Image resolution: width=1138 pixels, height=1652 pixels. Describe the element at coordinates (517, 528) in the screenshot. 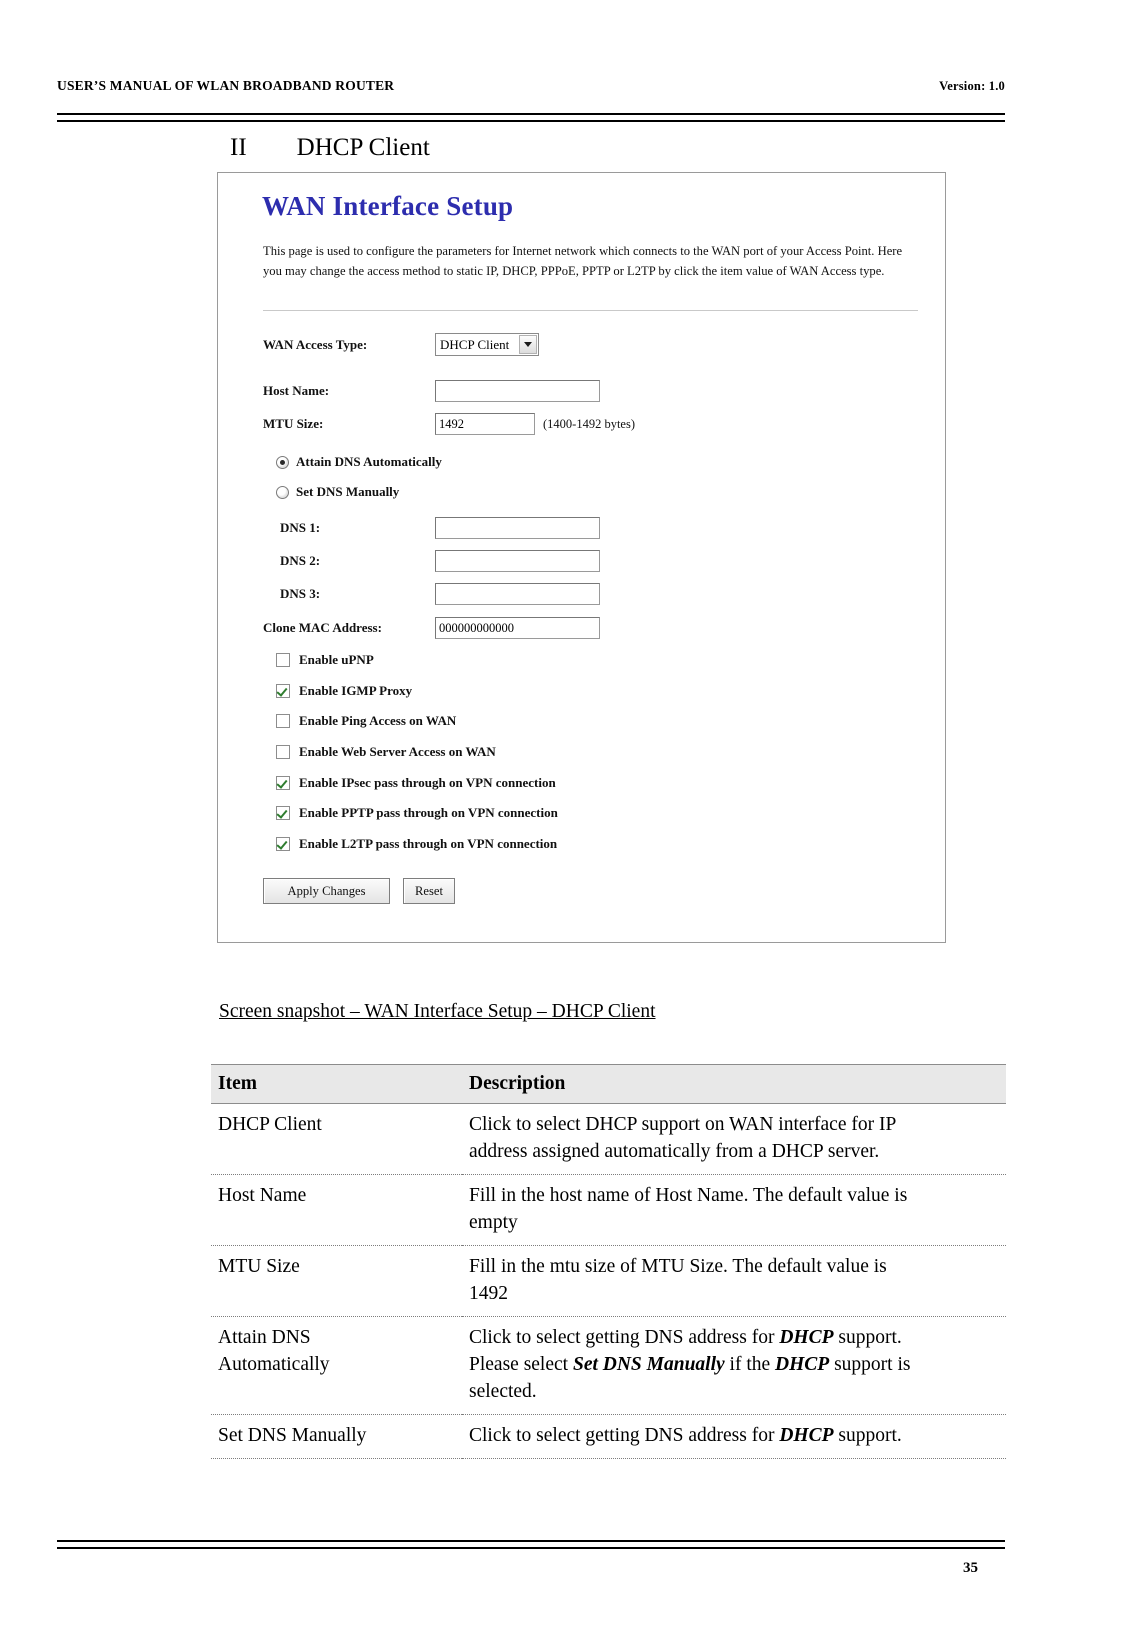

I see `dns1-input` at that location.